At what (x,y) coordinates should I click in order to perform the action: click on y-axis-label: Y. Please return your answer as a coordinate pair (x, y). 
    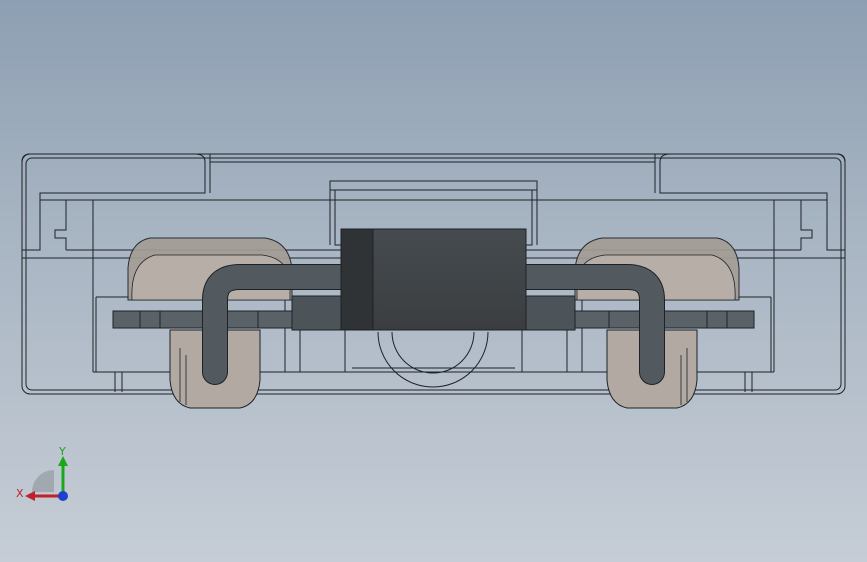
    Looking at the image, I should click on (62, 451).